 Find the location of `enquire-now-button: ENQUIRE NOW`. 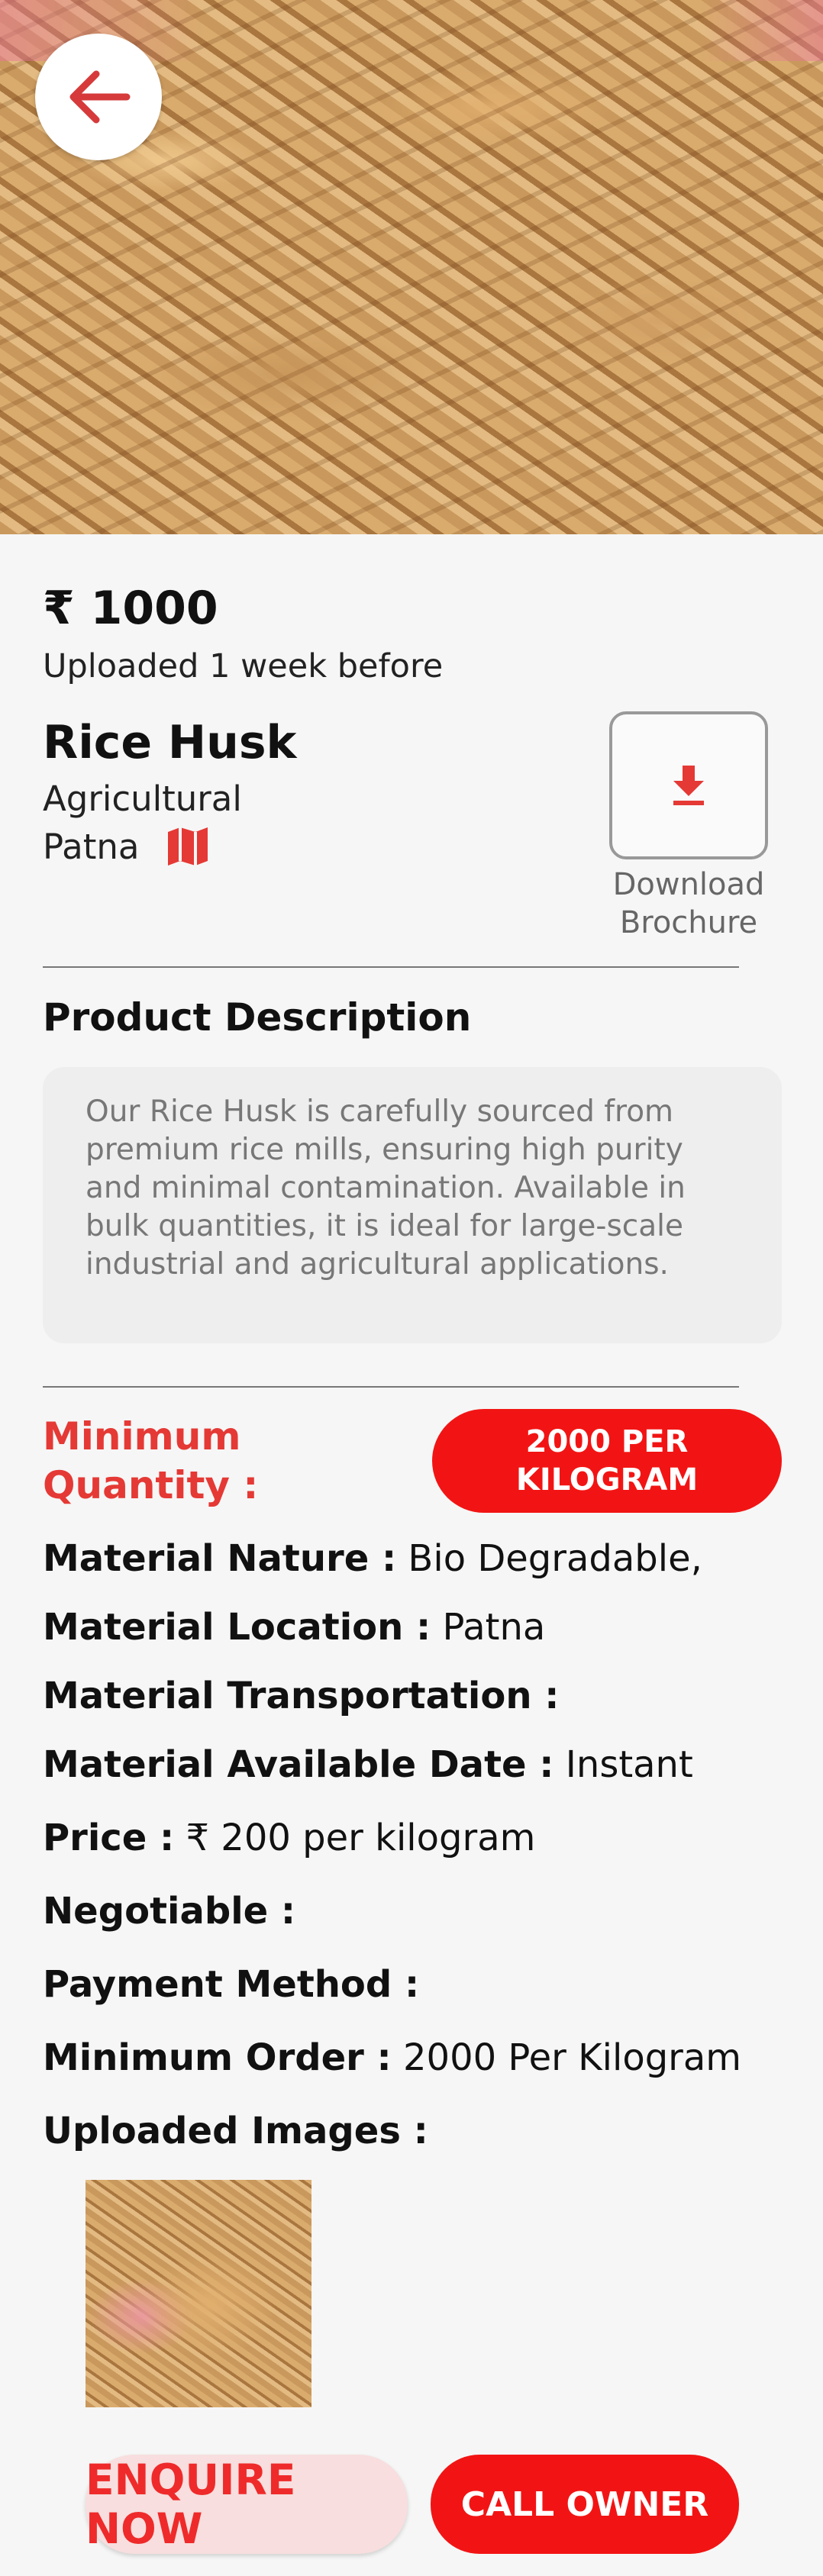

enquire-now-button: ENQUIRE NOW is located at coordinates (247, 2505).